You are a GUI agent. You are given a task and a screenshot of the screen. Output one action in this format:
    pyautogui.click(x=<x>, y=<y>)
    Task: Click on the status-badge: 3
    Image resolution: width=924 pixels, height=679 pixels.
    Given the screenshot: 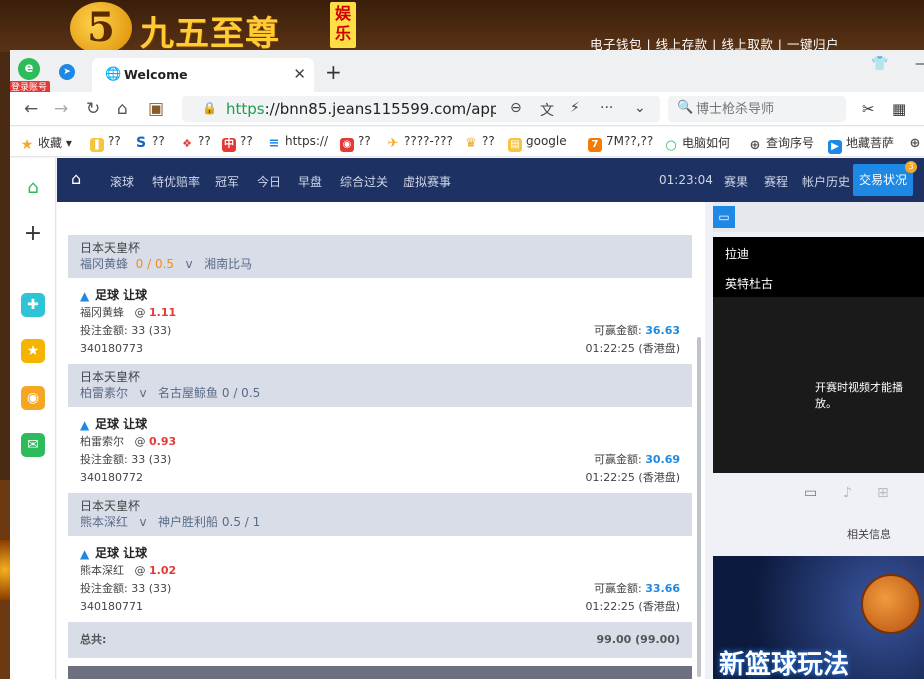 What is the action you would take?
    pyautogui.click(x=911, y=167)
    